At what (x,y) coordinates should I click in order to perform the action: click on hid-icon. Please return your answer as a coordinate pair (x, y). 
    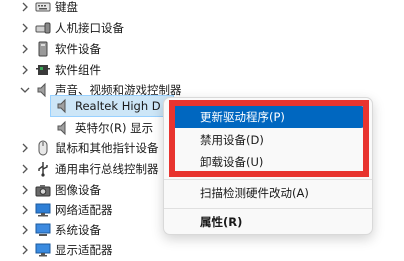
    Looking at the image, I should click on (43, 28).